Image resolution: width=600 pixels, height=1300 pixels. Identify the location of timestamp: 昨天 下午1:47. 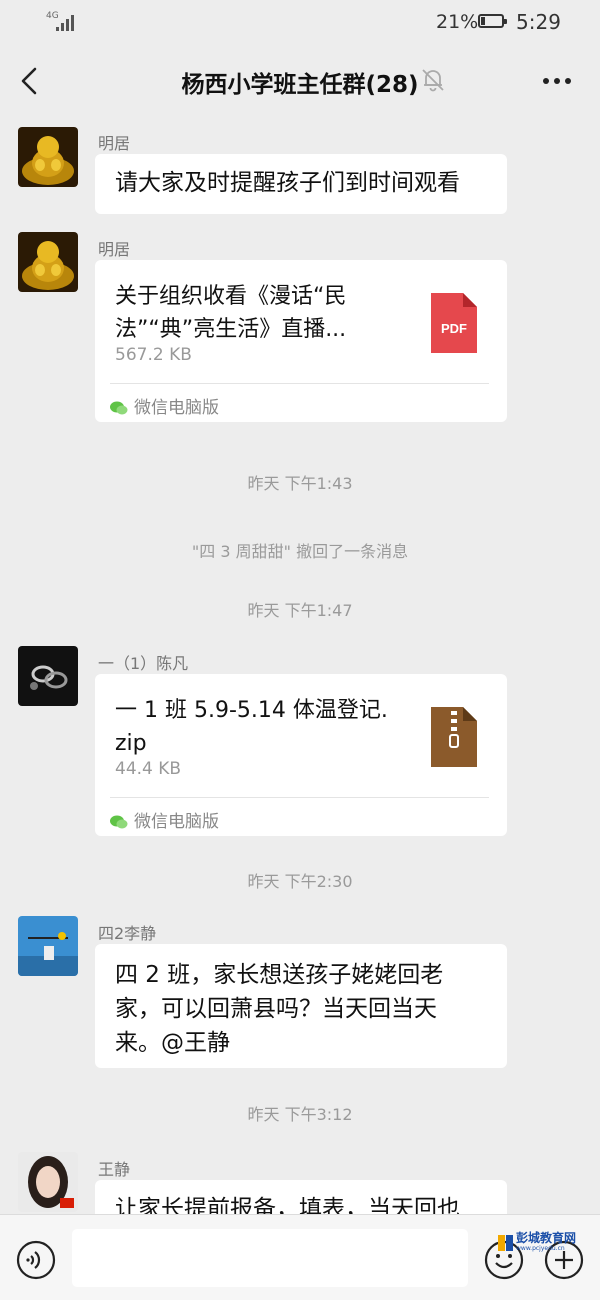
(300, 610).